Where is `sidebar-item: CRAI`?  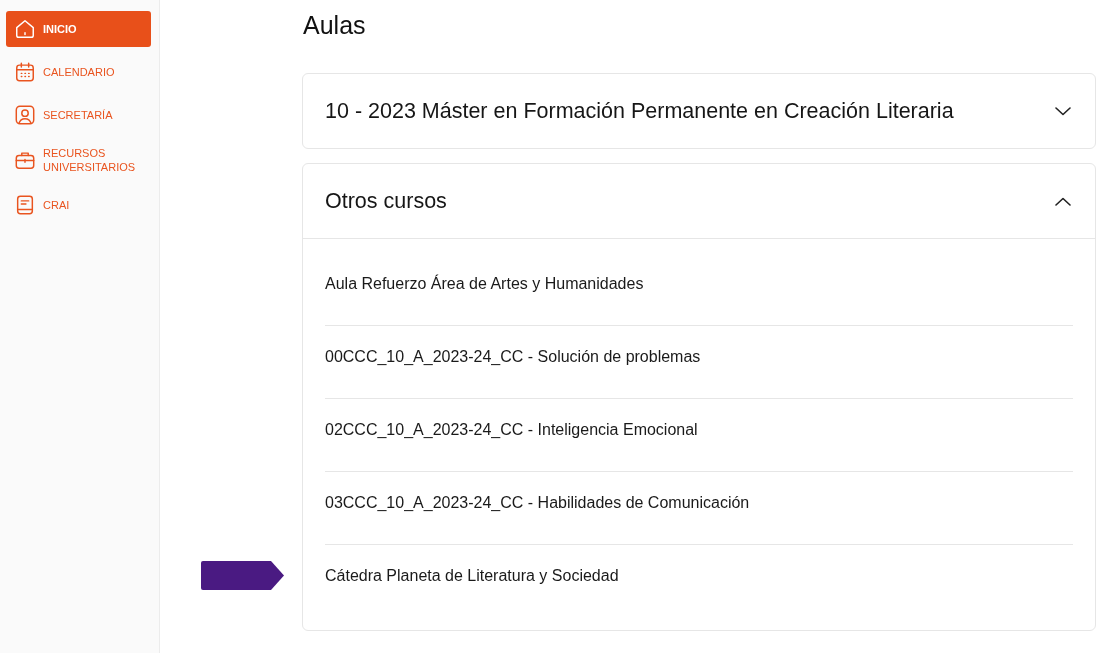
sidebar-item: CRAI is located at coordinates (78, 205).